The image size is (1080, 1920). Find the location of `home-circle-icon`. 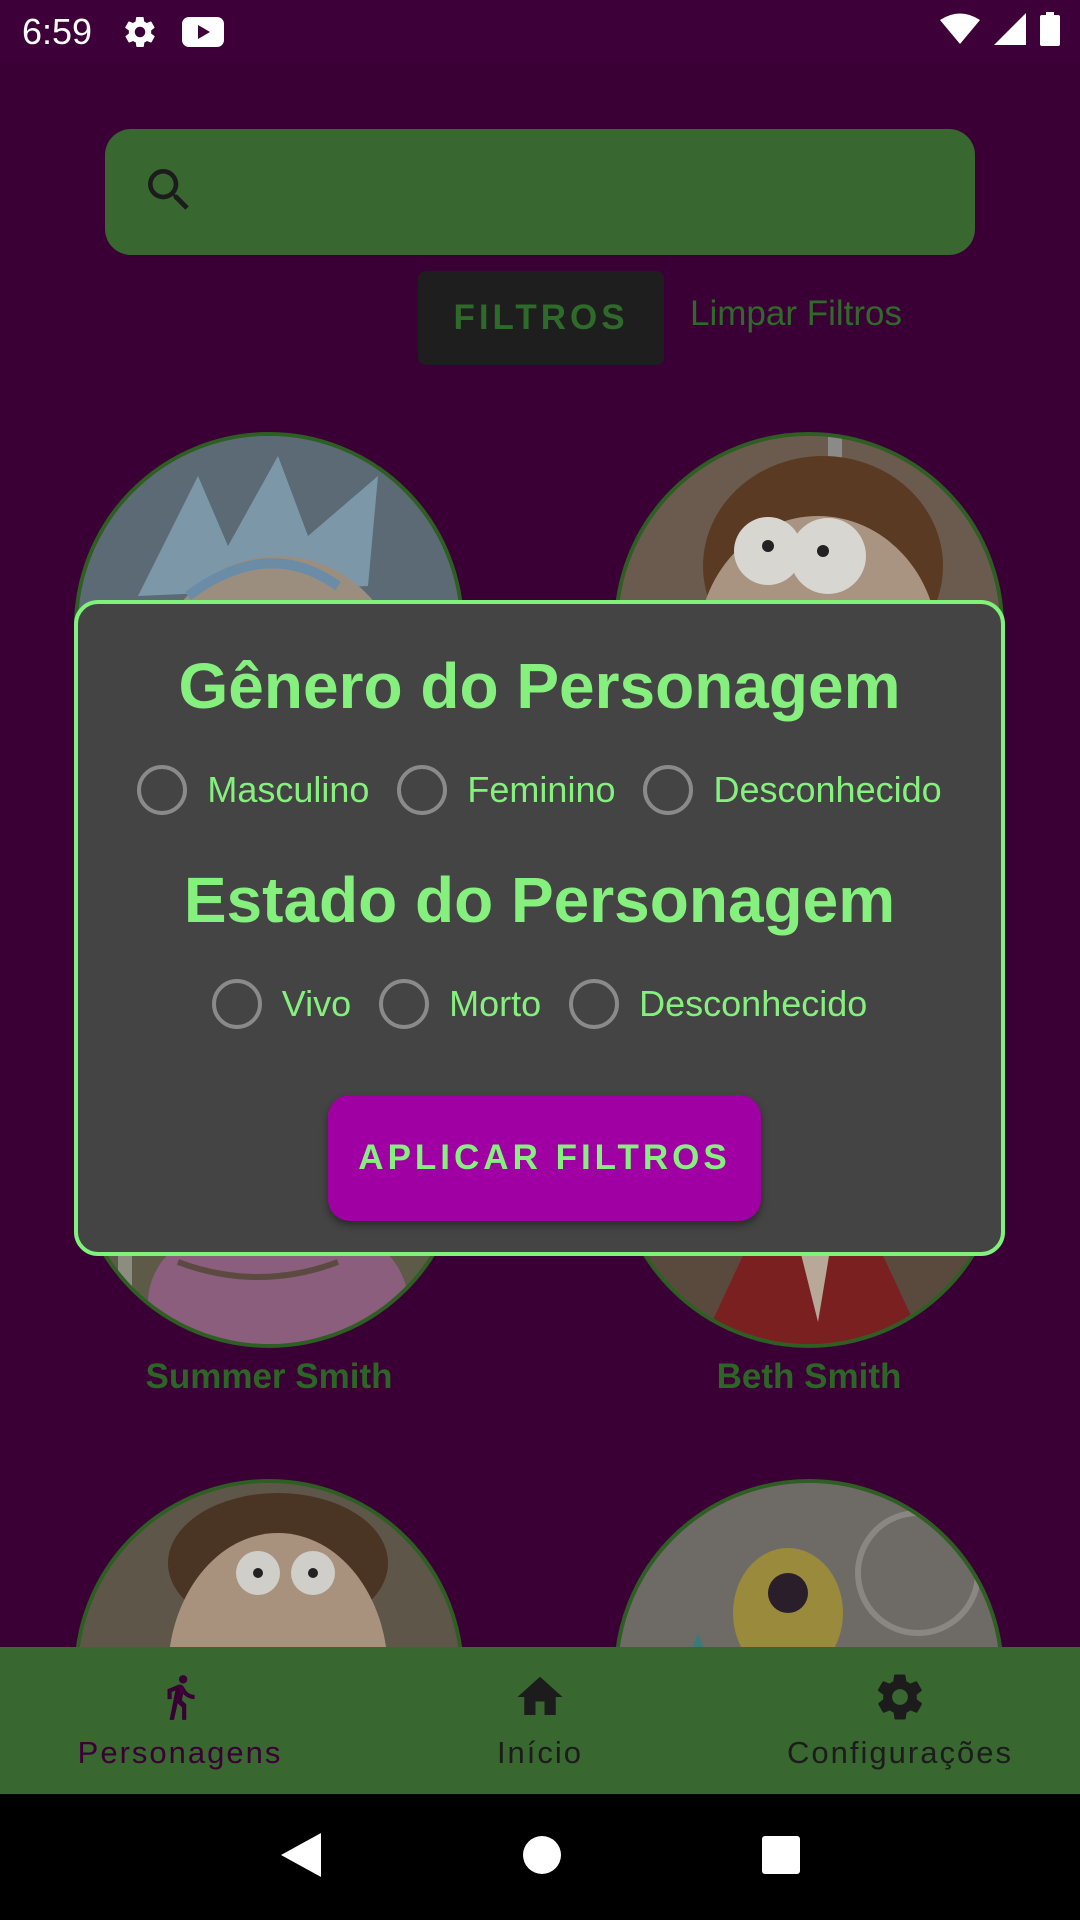

home-circle-icon is located at coordinates (542, 1857).